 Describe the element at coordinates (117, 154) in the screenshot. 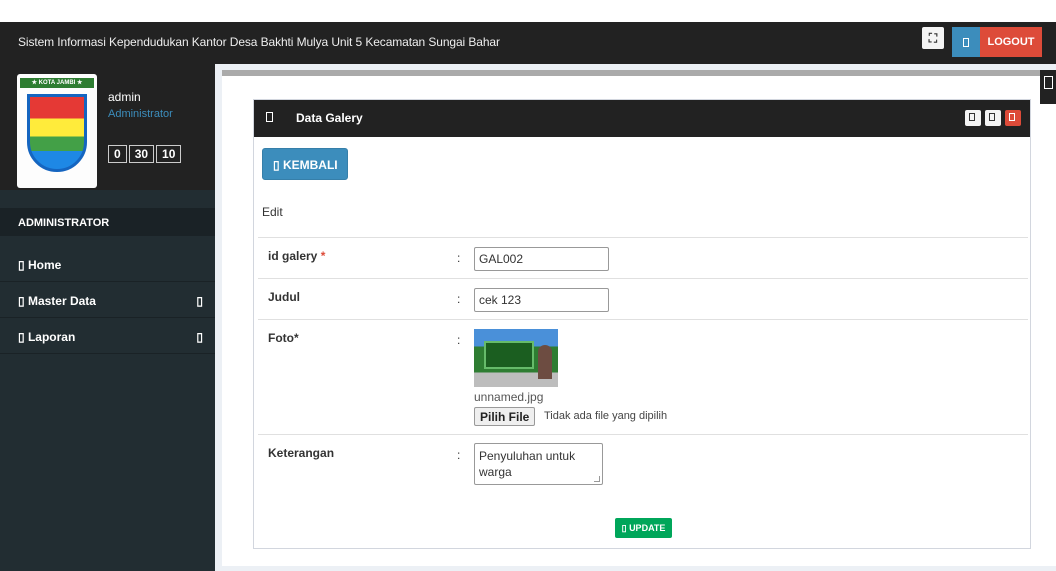

I see `clock-hours: 0` at that location.